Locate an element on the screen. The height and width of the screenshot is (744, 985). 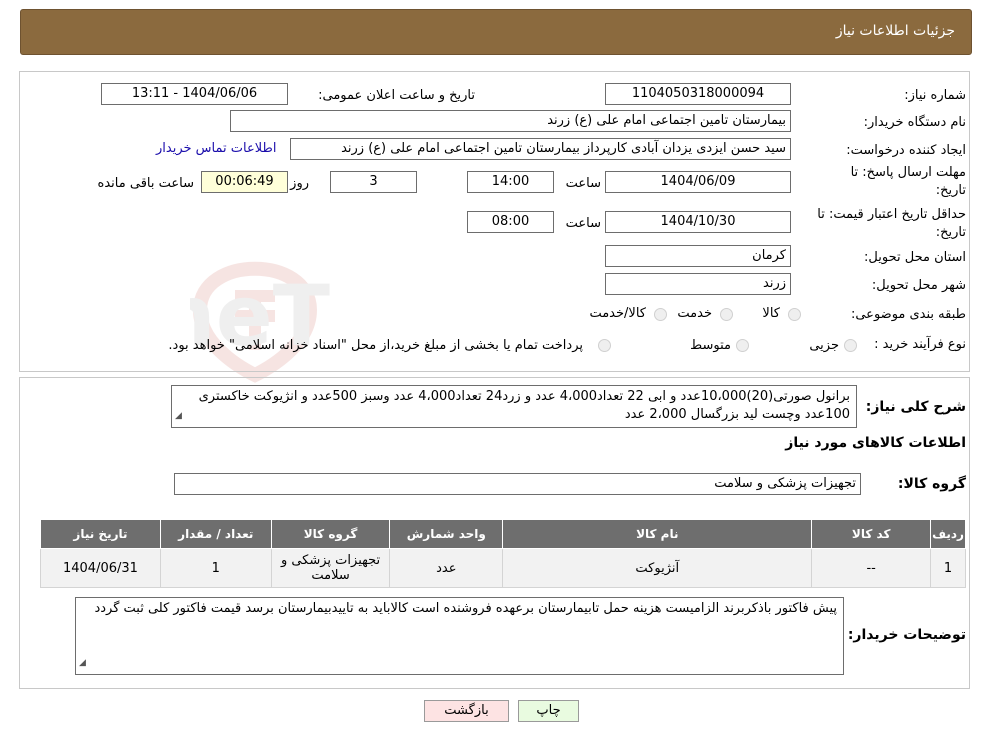
remaining-time-field: 00:06:49 is located at coordinates (244, 182).